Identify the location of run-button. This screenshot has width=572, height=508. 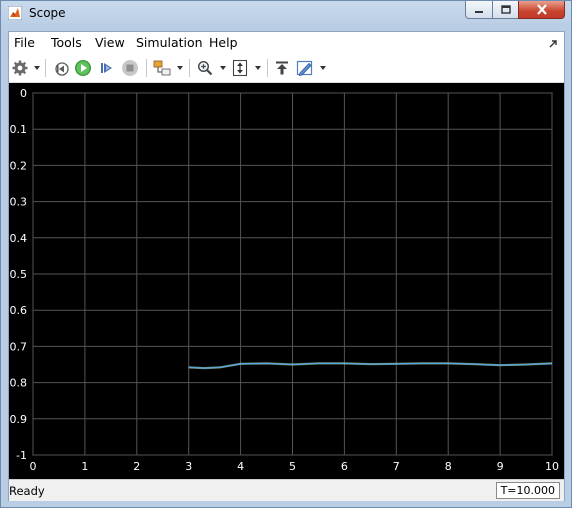
(83, 68).